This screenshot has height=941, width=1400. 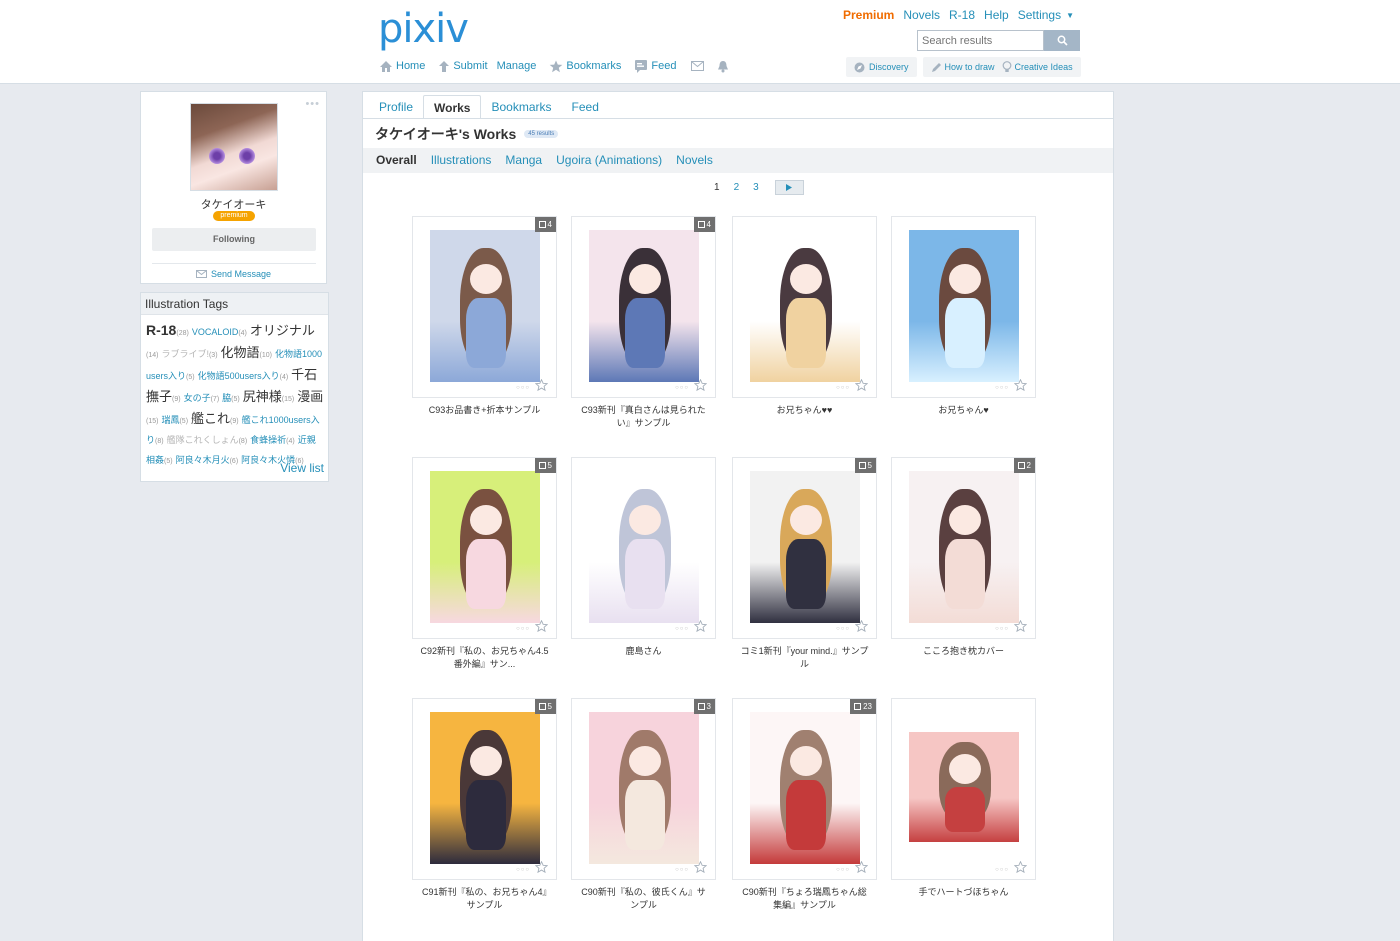 I want to click on user-name: タケイオーキ, so click(x=233, y=204).